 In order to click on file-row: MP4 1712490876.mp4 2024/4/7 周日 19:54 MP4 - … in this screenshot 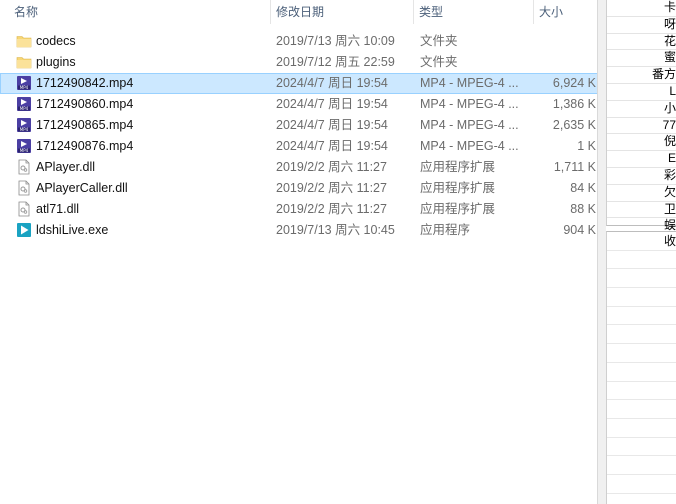, I will do `click(299, 146)`.